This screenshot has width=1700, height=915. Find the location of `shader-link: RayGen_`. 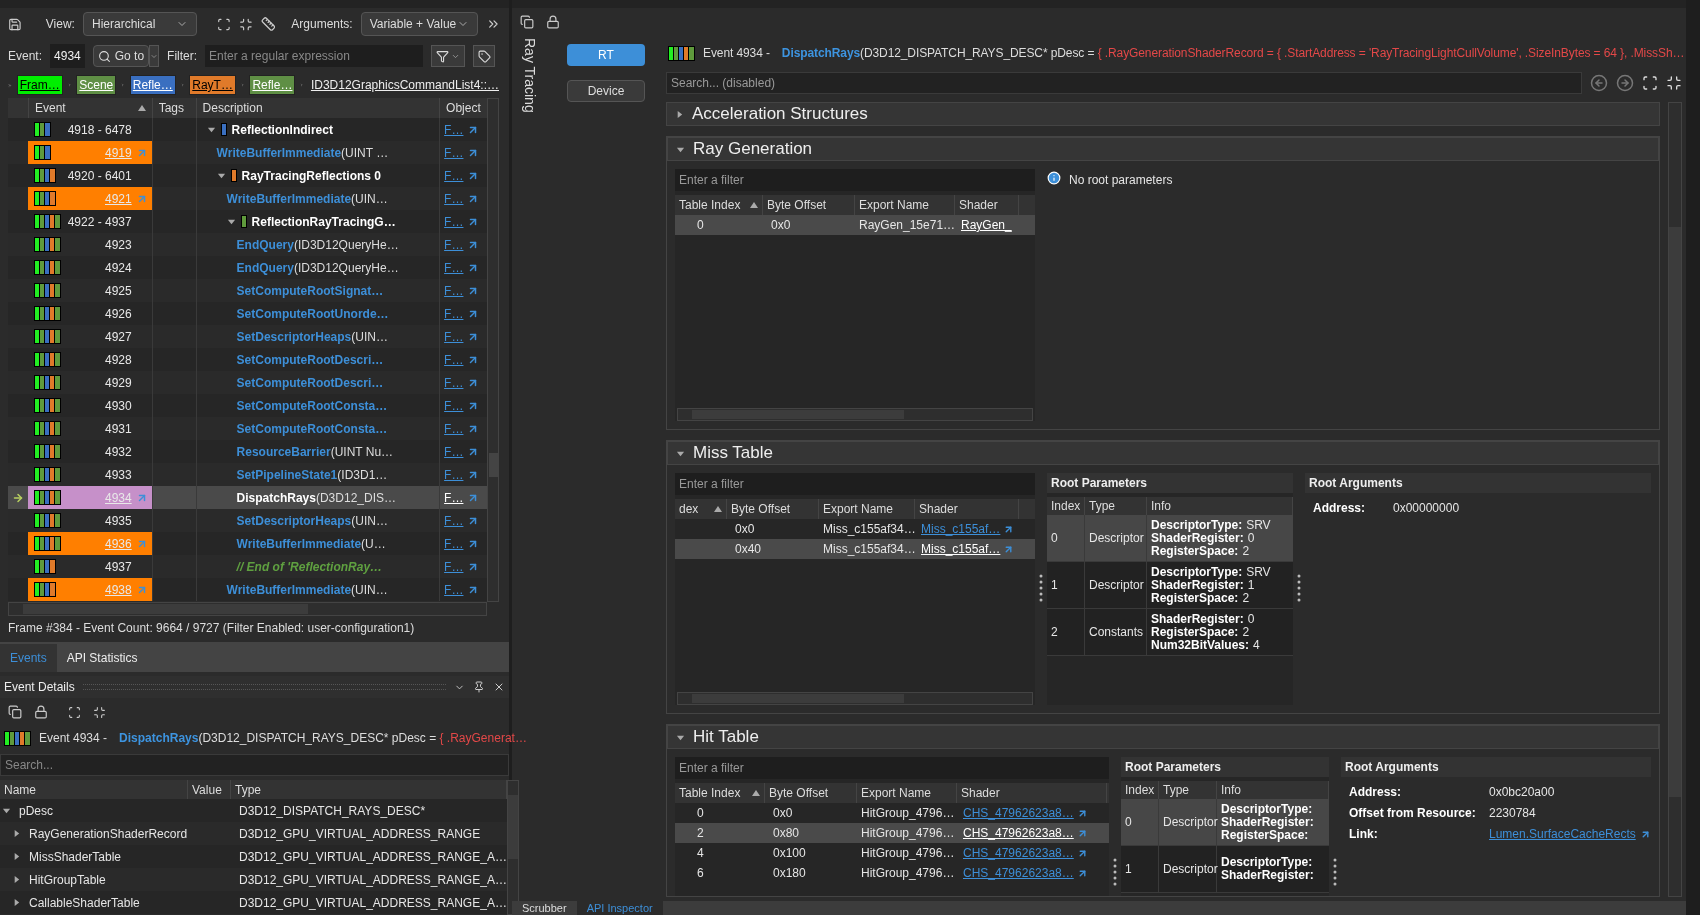

shader-link: RayGen_ is located at coordinates (986, 225).